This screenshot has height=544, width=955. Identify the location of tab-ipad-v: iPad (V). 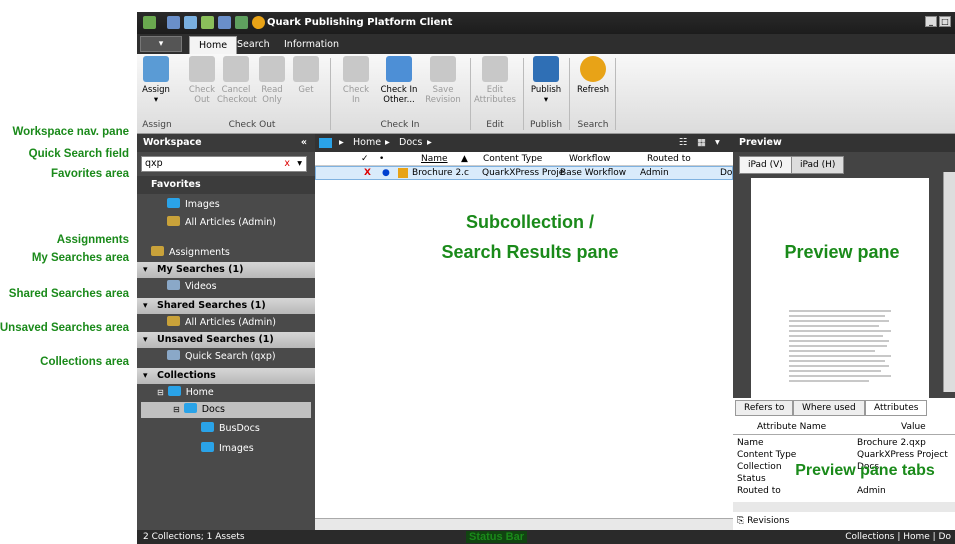
(765, 165).